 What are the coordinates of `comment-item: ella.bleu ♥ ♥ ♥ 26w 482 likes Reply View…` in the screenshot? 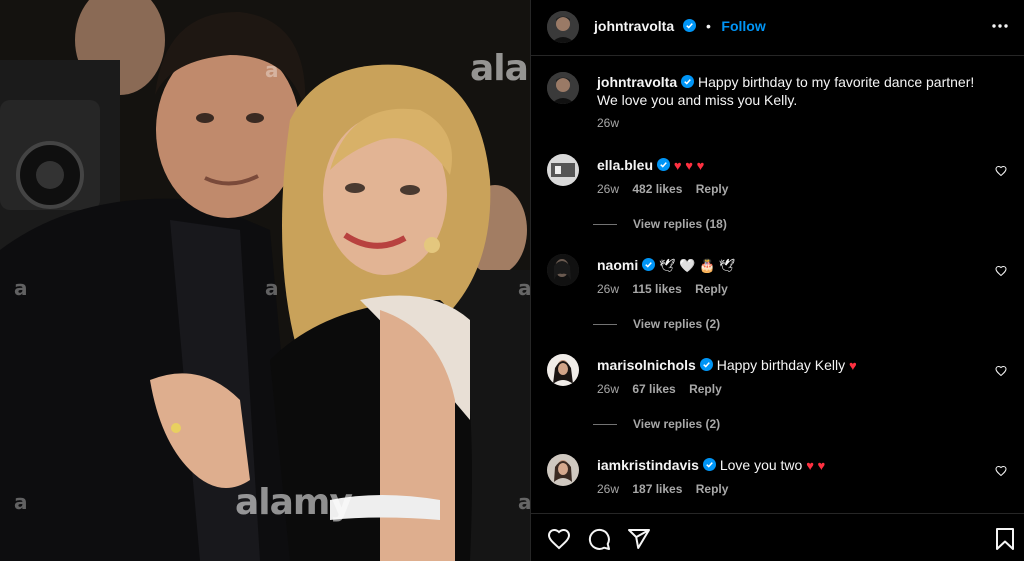 It's located at (777, 194).